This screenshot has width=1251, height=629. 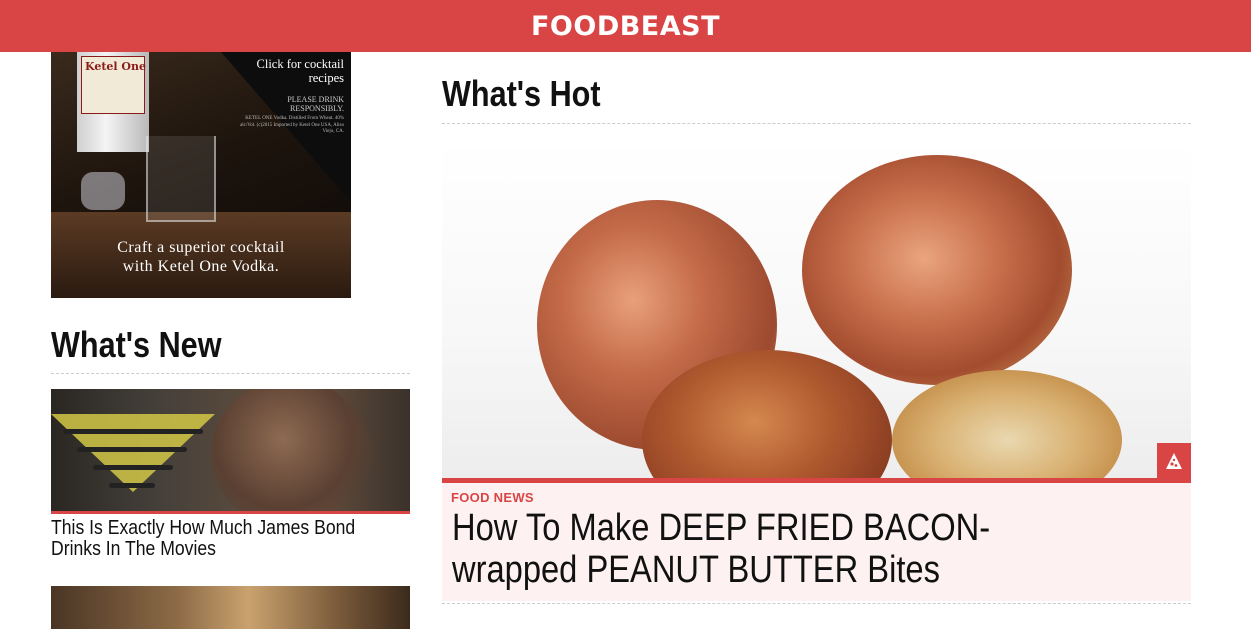 I want to click on cocktail-glass-image, so click(x=181, y=179).